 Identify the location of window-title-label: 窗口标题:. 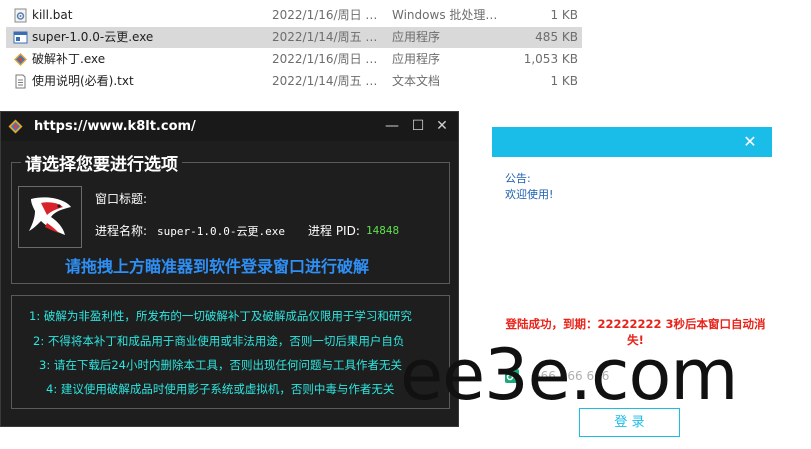
(121, 199).